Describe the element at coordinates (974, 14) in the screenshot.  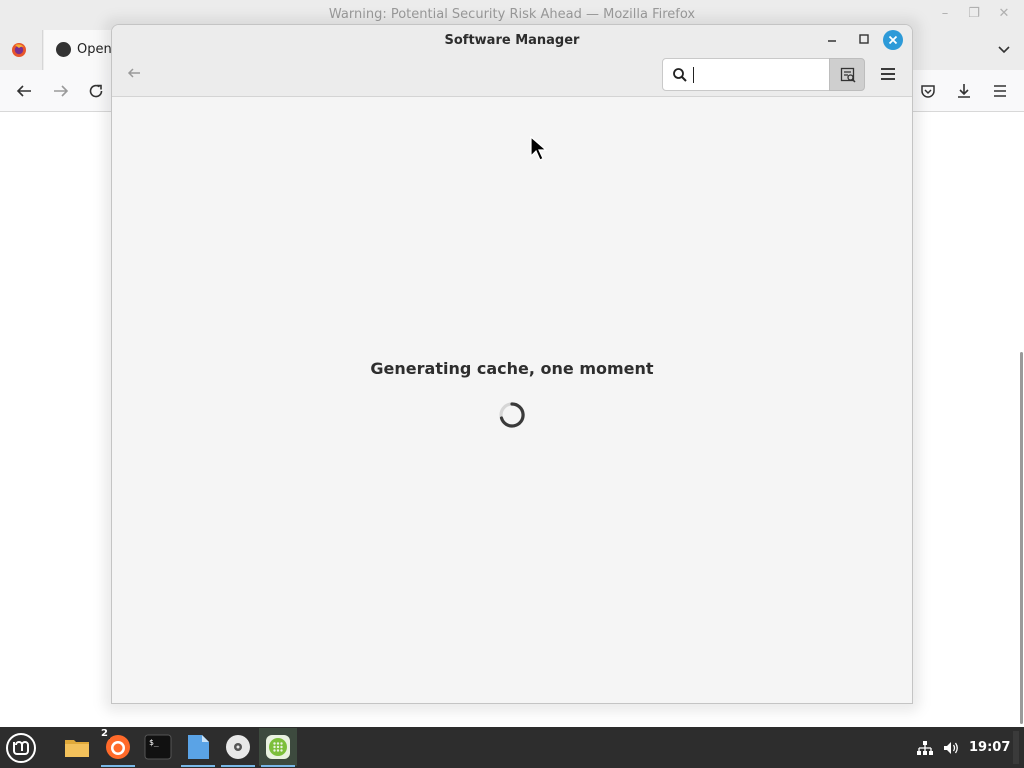
I see `firefox-restore-button: ❐` at that location.